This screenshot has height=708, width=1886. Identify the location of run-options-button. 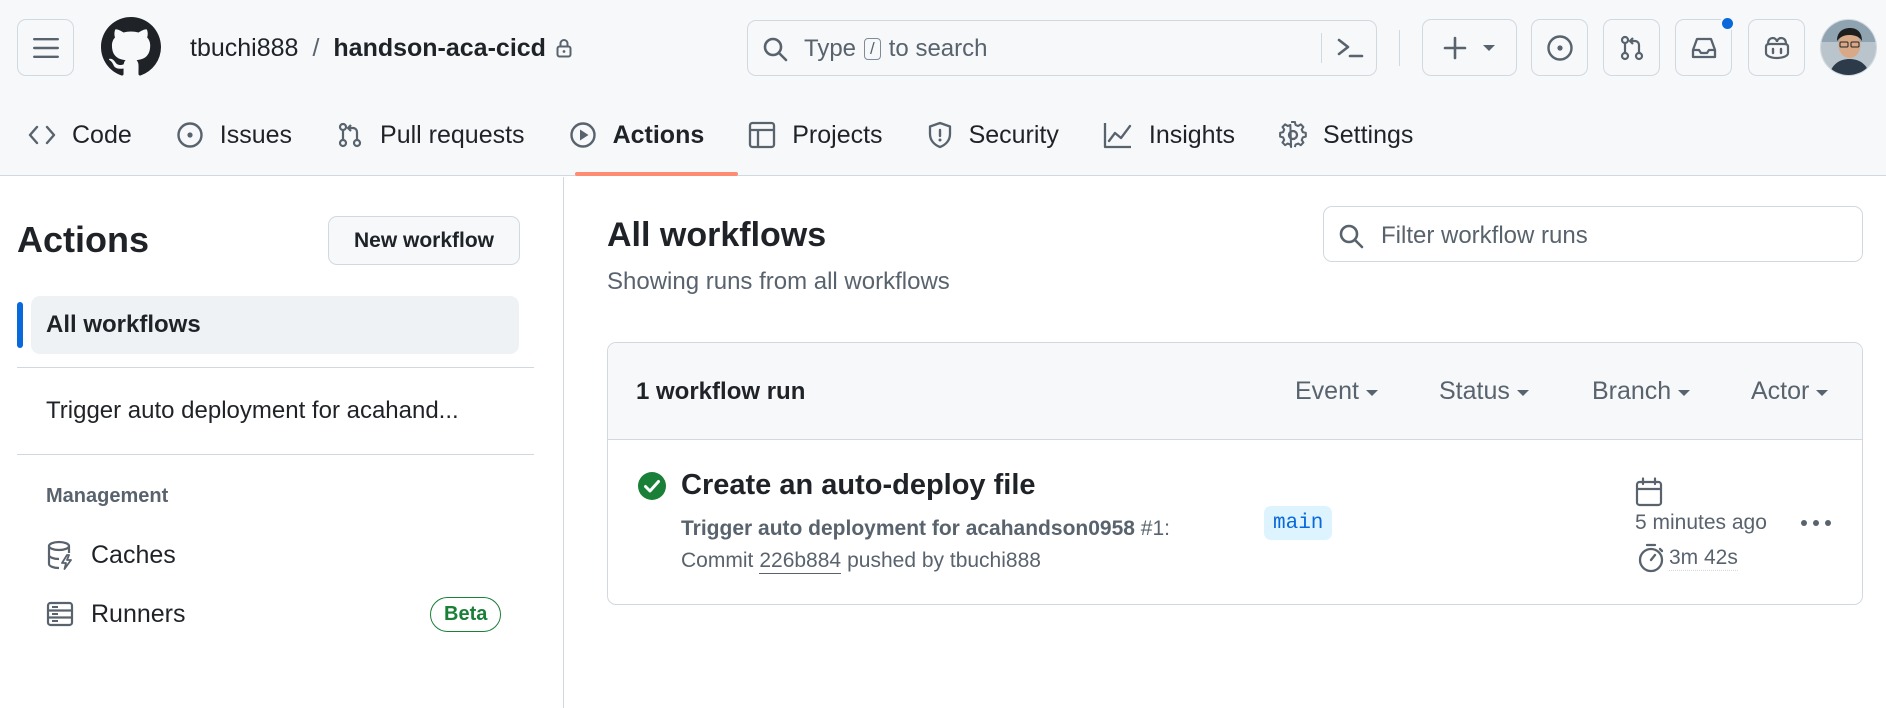
(1816, 523).